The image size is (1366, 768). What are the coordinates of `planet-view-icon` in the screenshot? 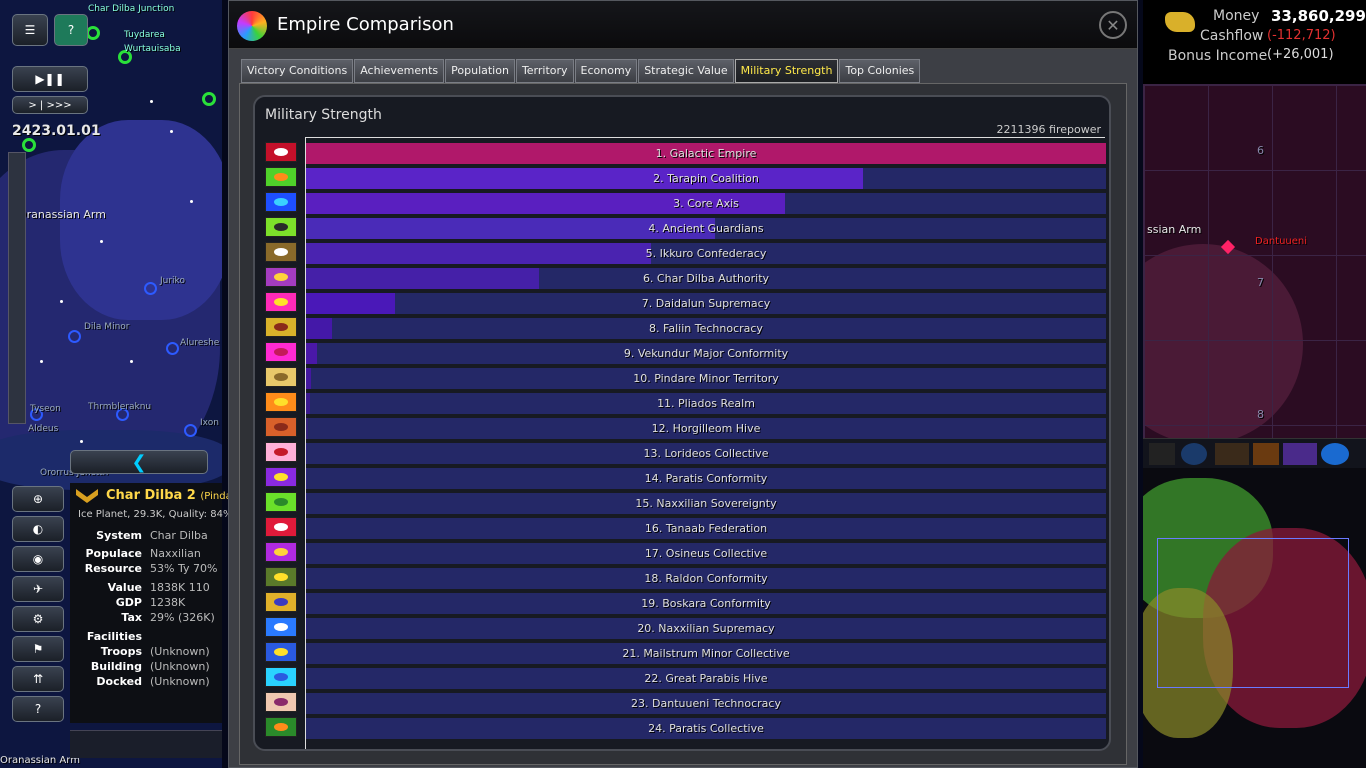 It's located at (1194, 454).